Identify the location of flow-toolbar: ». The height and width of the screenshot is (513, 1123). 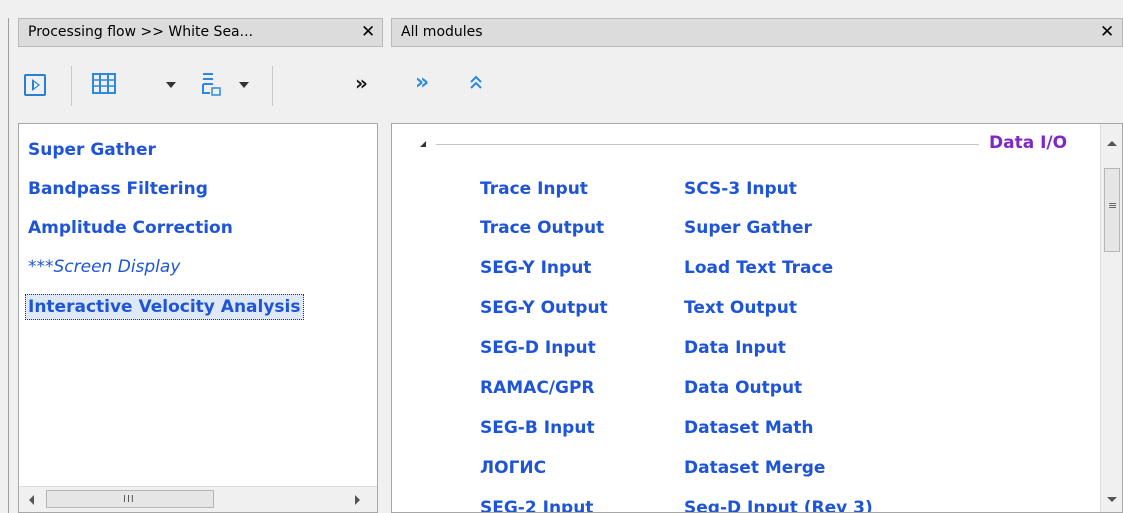
(200, 87).